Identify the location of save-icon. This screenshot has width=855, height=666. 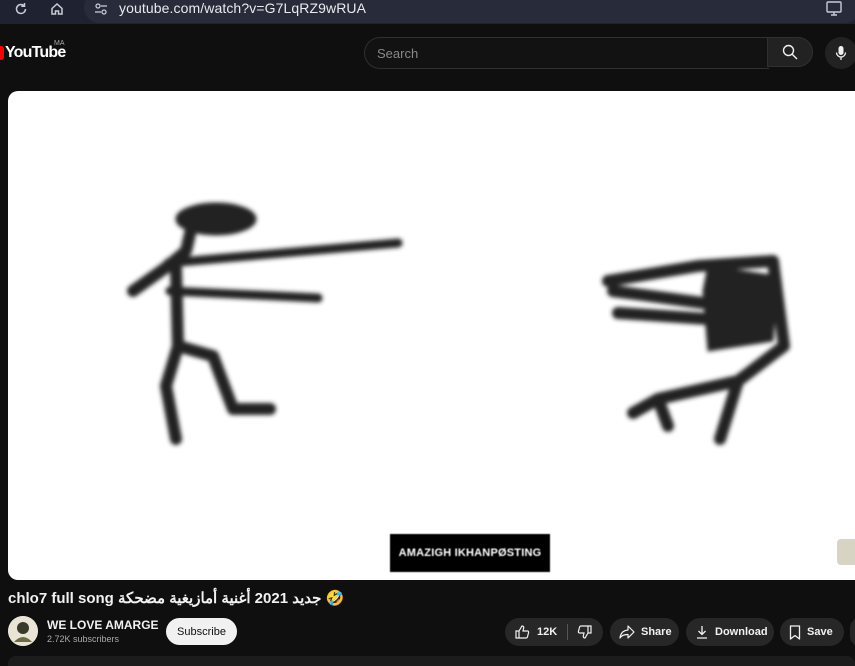
(795, 632).